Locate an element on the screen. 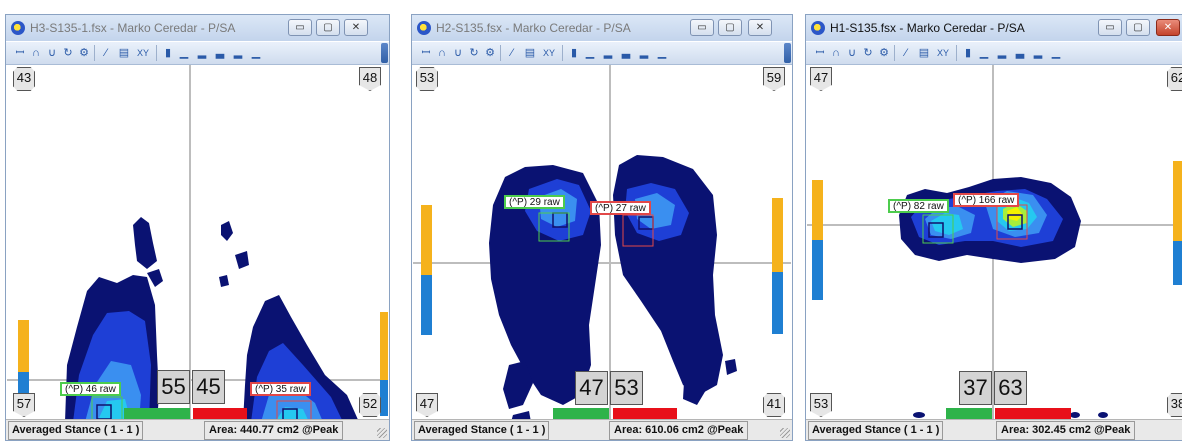 Image resolution: width=1182 pixels, height=441 pixels. corner-top-left: 53 is located at coordinates (427, 79).